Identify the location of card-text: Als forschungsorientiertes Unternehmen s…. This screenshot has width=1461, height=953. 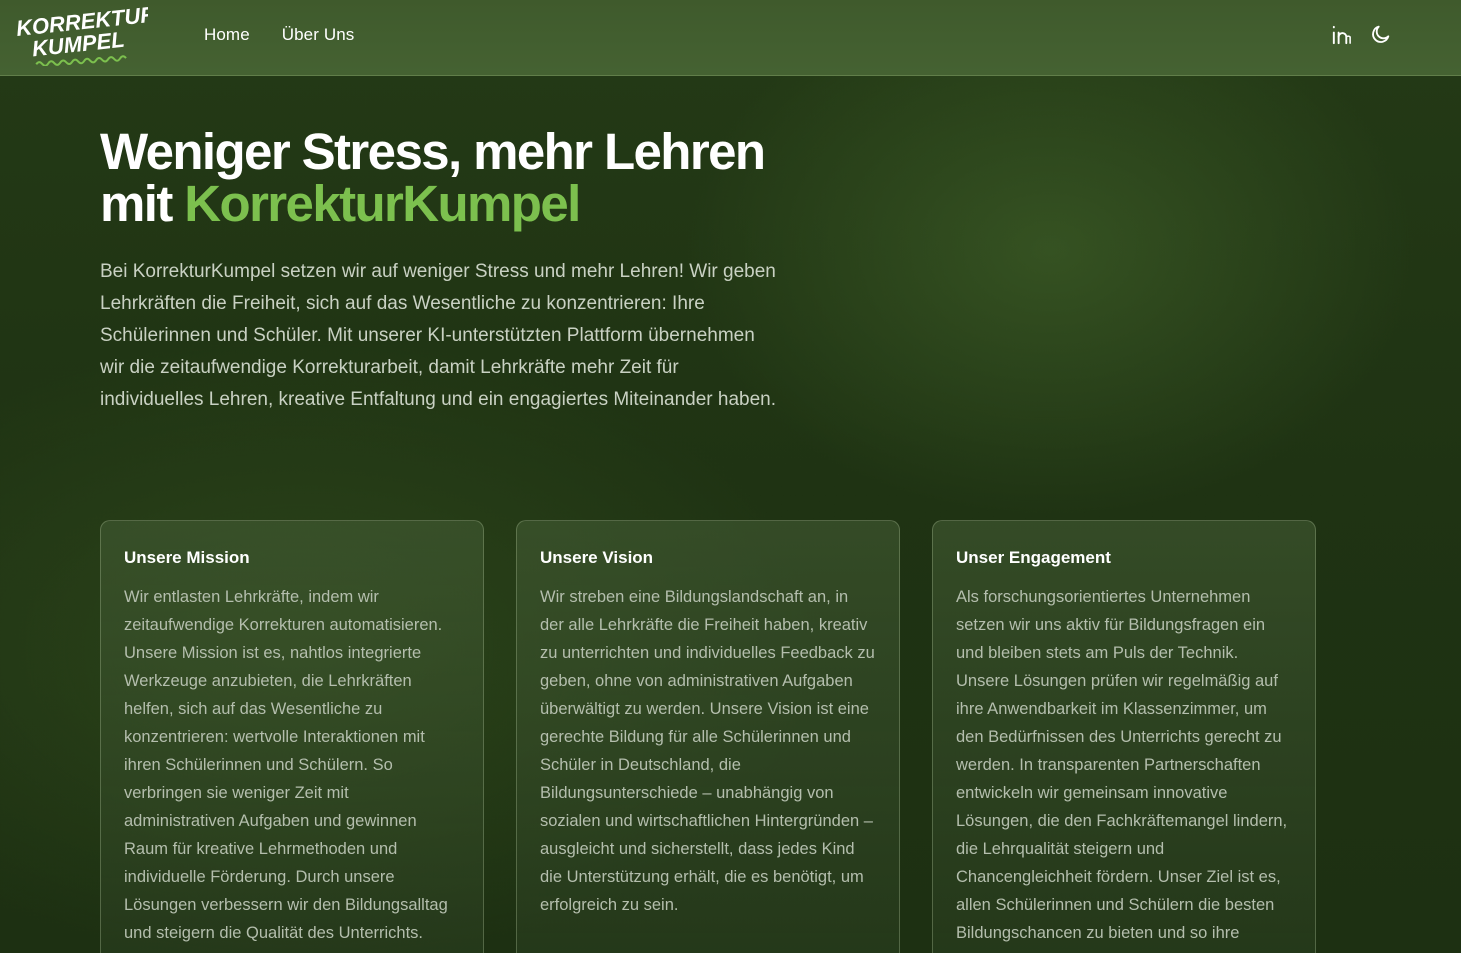
(1122, 770).